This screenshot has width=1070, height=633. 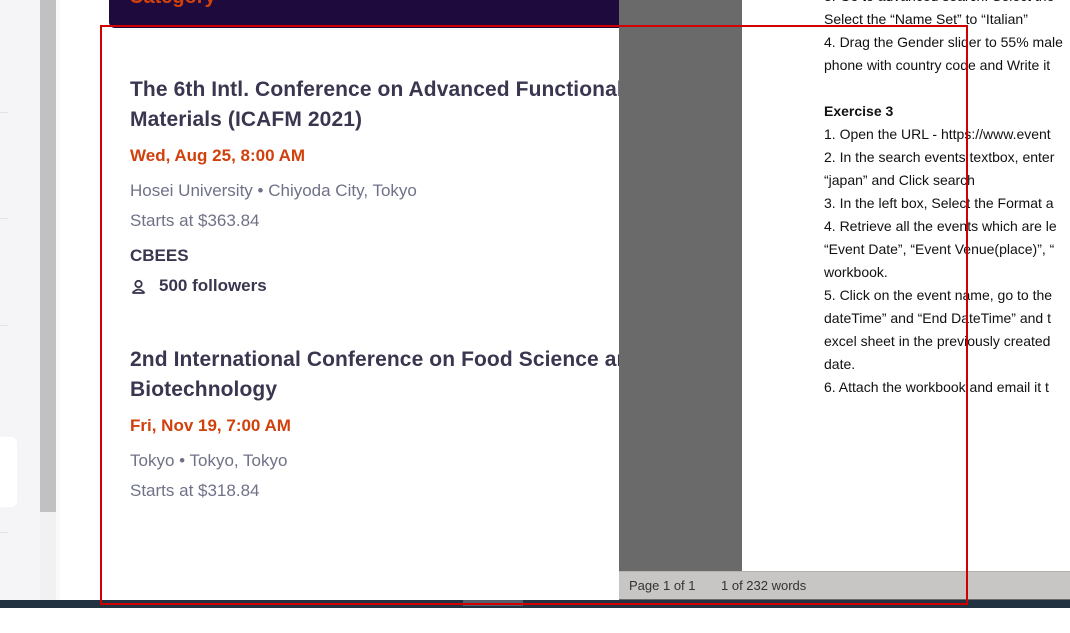 What do you see at coordinates (20, 300) in the screenshot?
I see `browser-side-panel` at bounding box center [20, 300].